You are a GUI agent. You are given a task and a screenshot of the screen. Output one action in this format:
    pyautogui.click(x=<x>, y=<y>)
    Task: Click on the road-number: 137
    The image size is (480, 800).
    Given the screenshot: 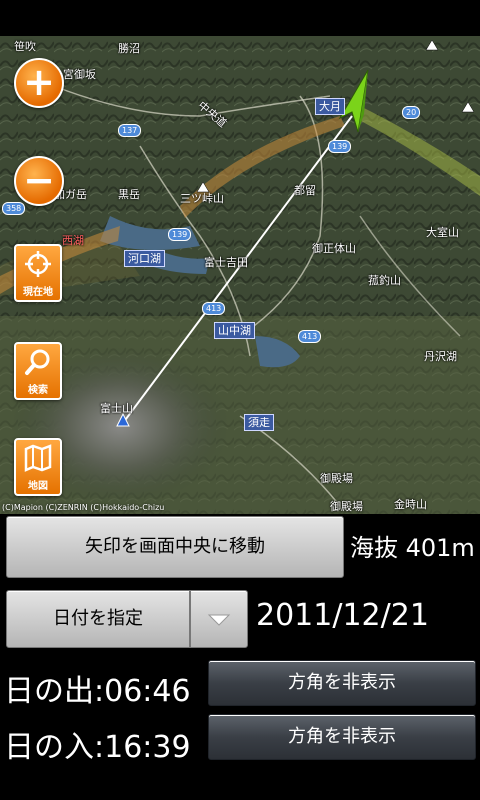 What is the action you would take?
    pyautogui.click(x=130, y=130)
    